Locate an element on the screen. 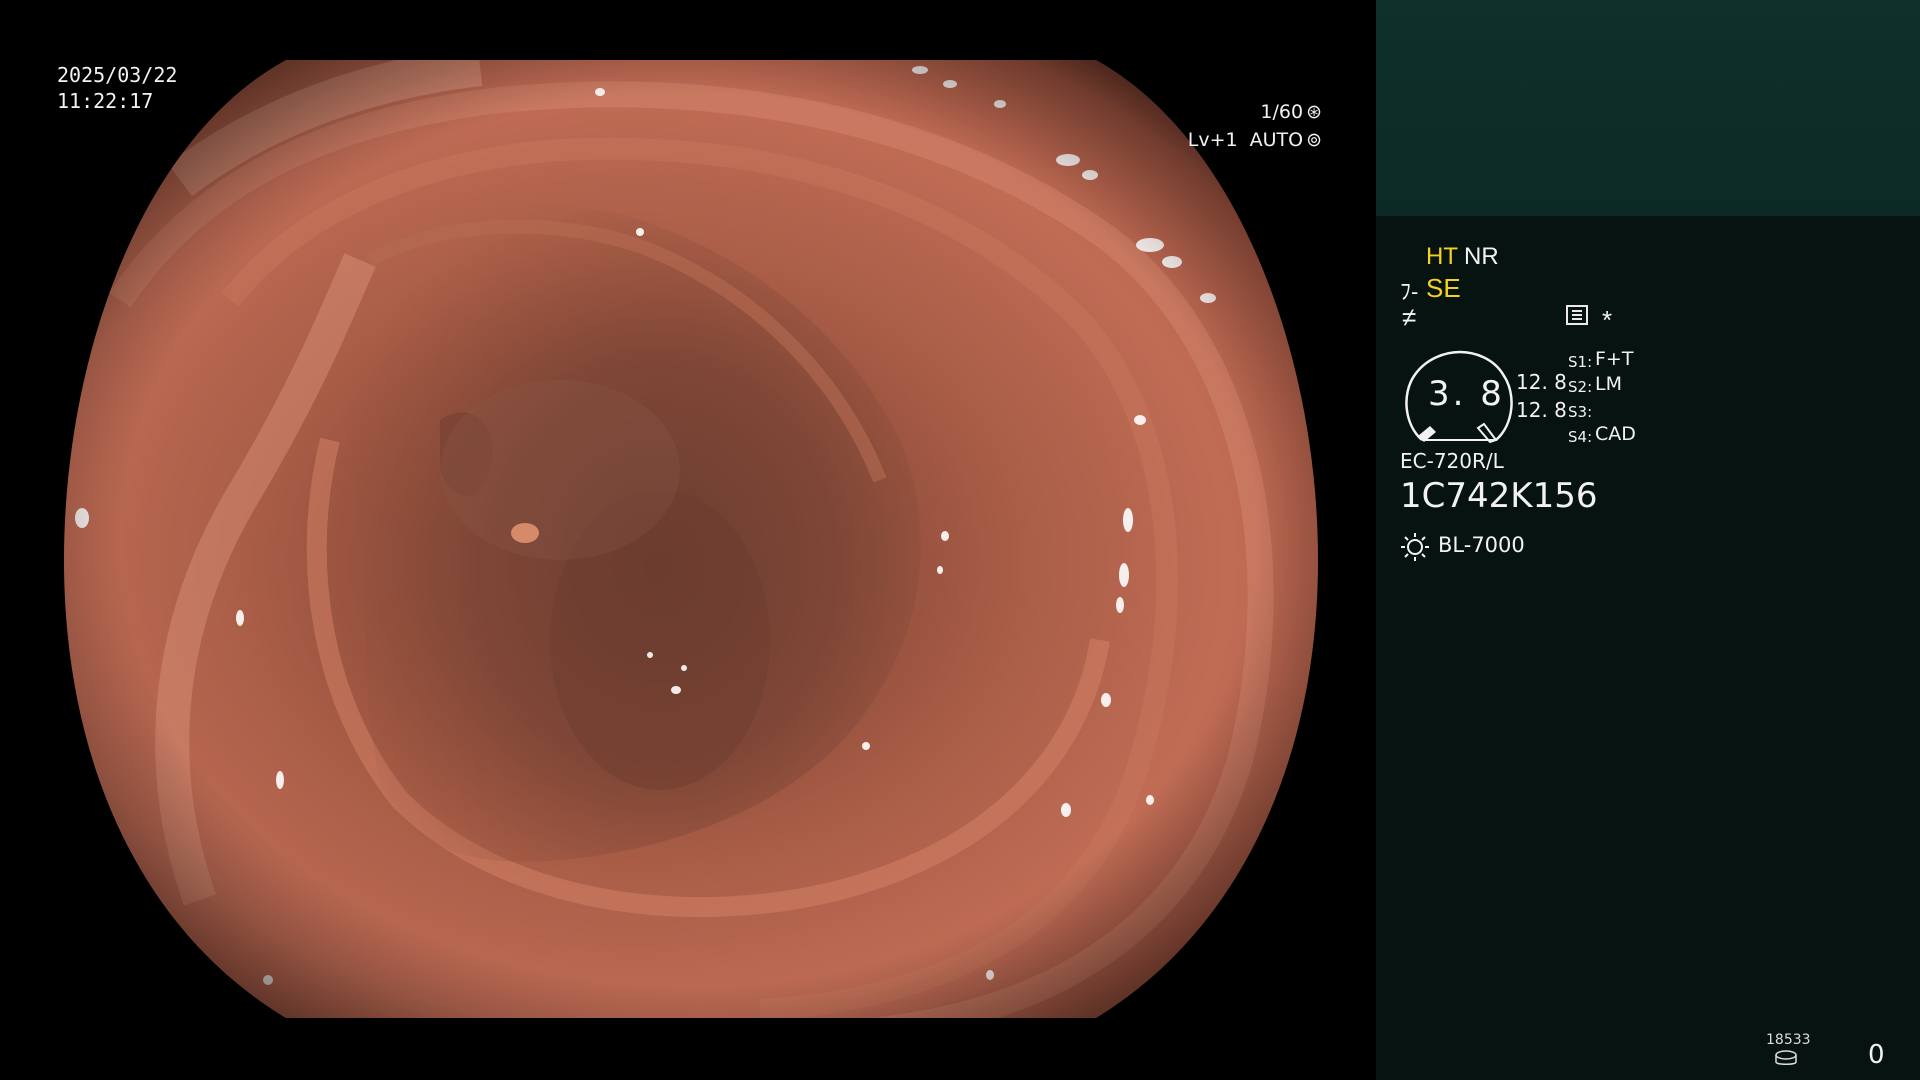 The width and height of the screenshot is (1920, 1080). date-text: 2025/03/22 is located at coordinates (117, 75).